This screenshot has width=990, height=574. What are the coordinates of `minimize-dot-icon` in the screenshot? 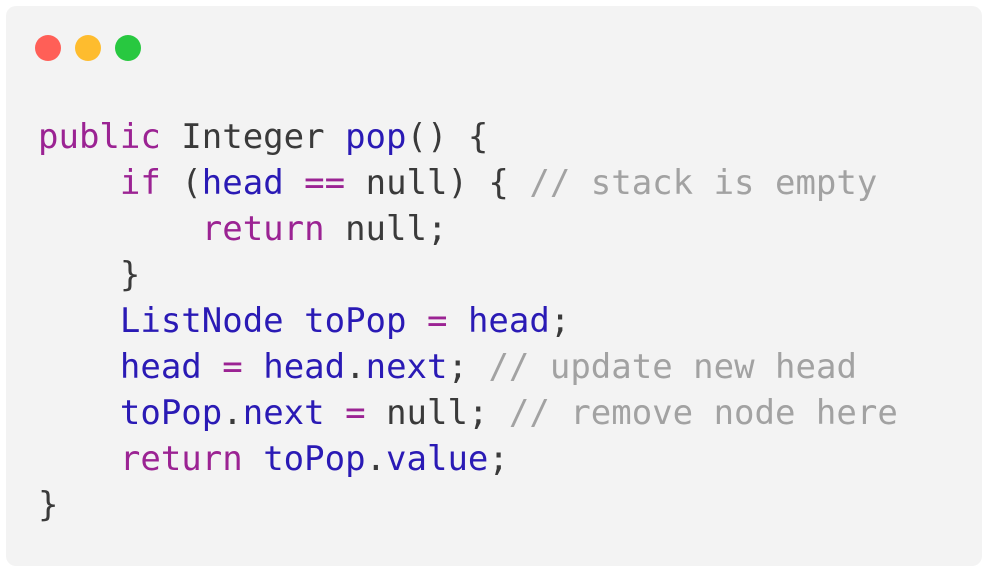 It's located at (88, 48).